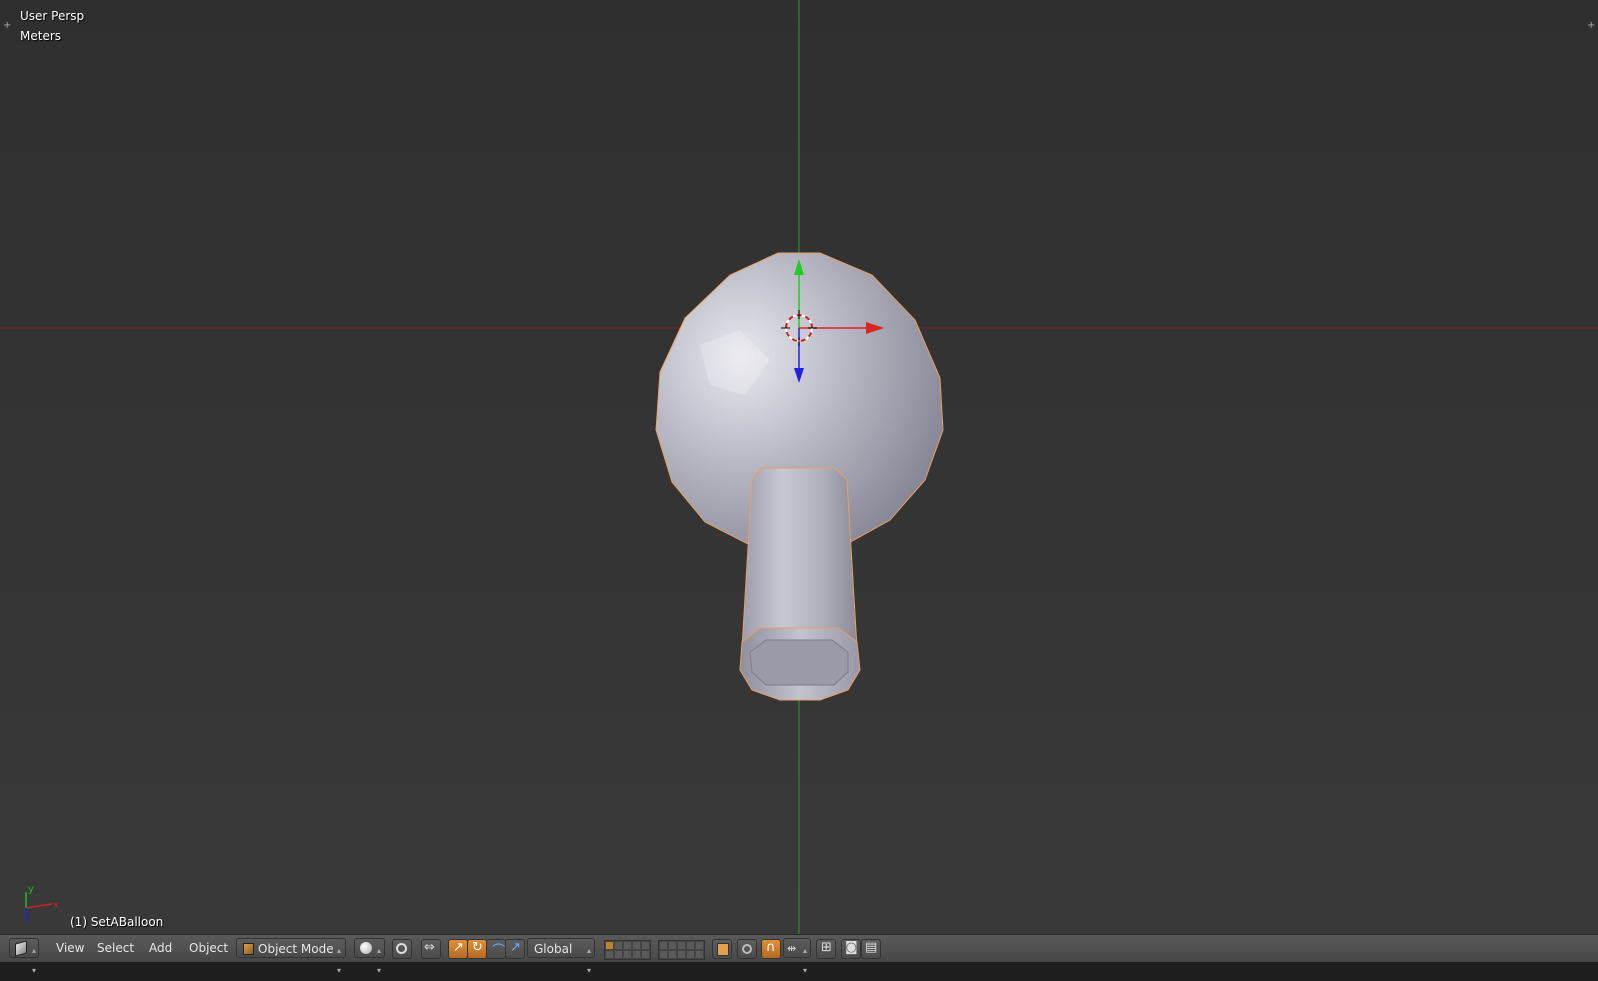 Image resolution: width=1598 pixels, height=981 pixels. I want to click on clapperboard-icon: ▤, so click(871, 947).